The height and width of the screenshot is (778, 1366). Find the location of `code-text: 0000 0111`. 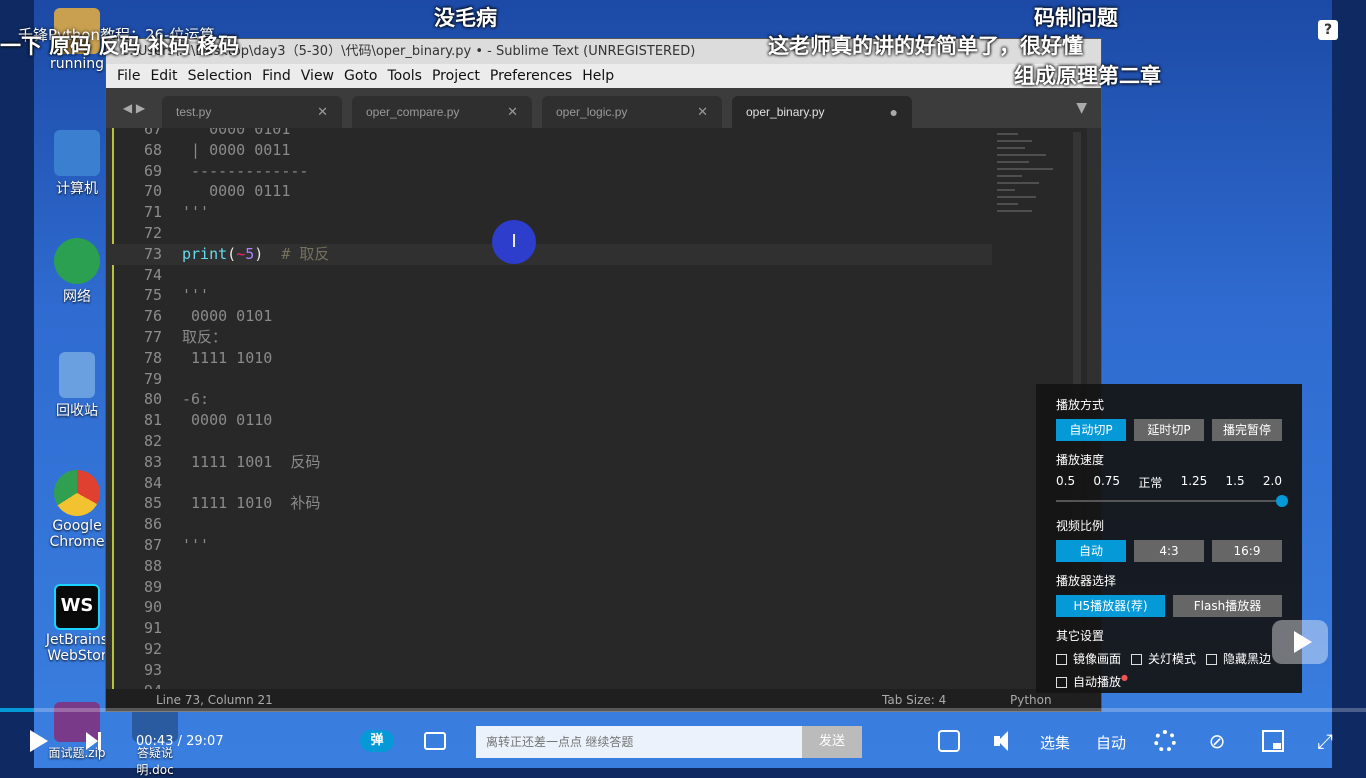

code-text: 0000 0111 is located at coordinates (236, 191).